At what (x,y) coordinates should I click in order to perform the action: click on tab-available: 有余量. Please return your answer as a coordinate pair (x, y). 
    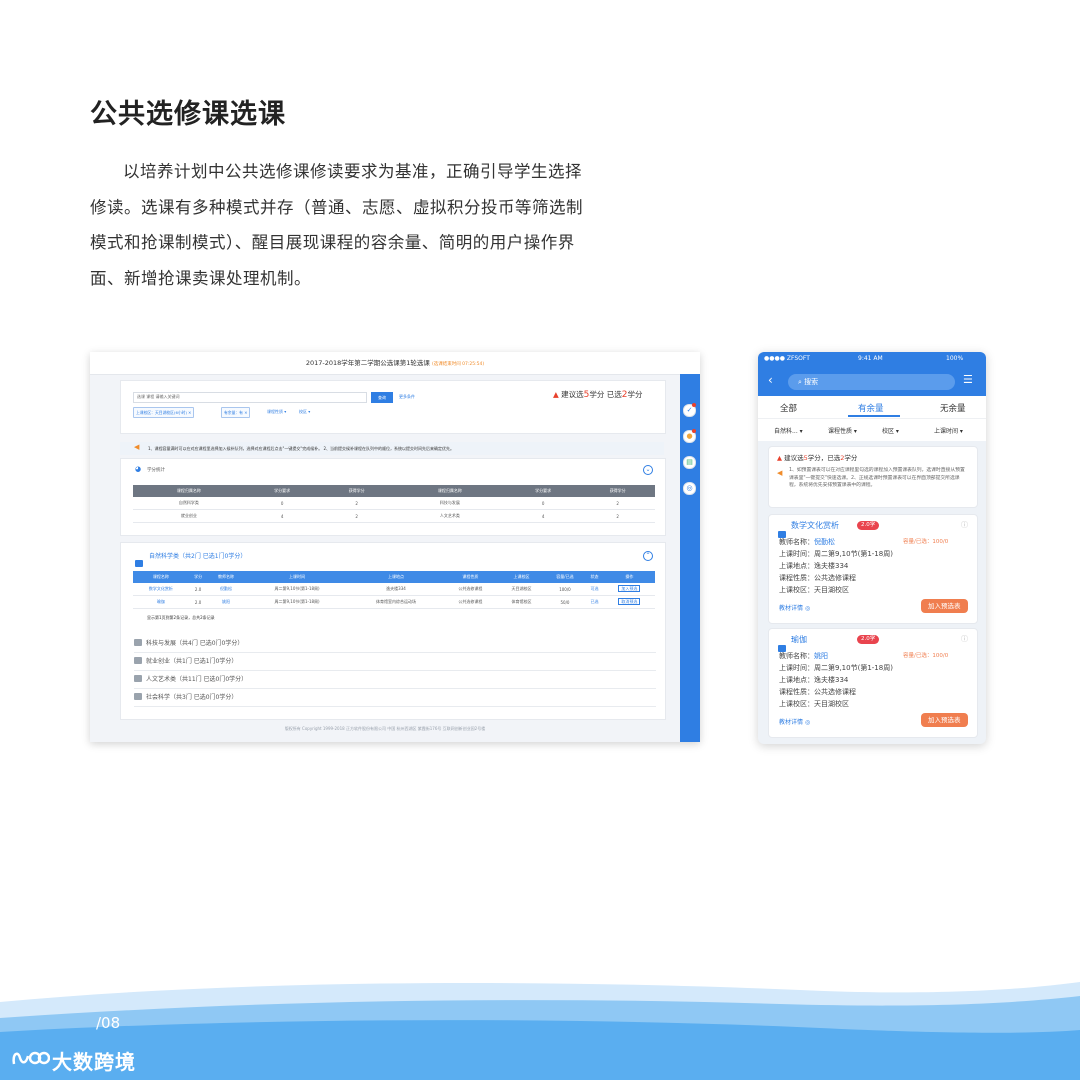
    Looking at the image, I should click on (871, 408).